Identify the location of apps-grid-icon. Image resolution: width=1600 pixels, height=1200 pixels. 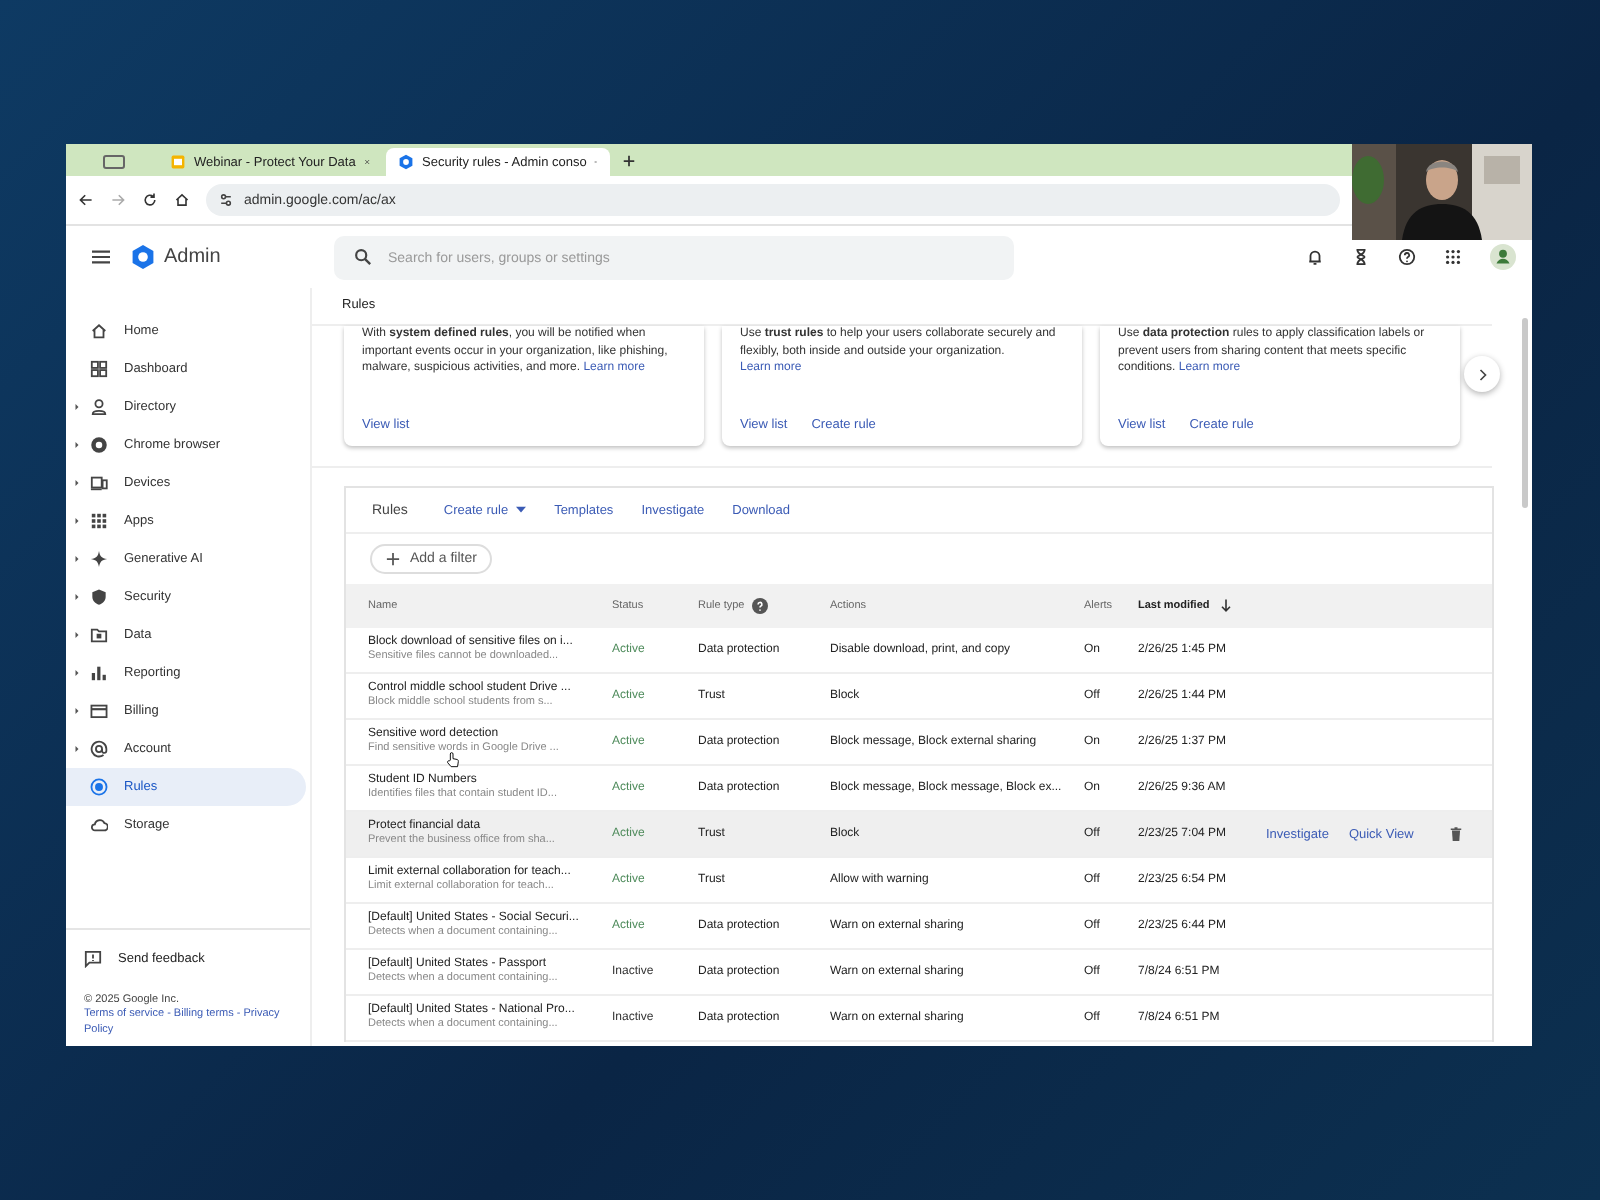
(1453, 257).